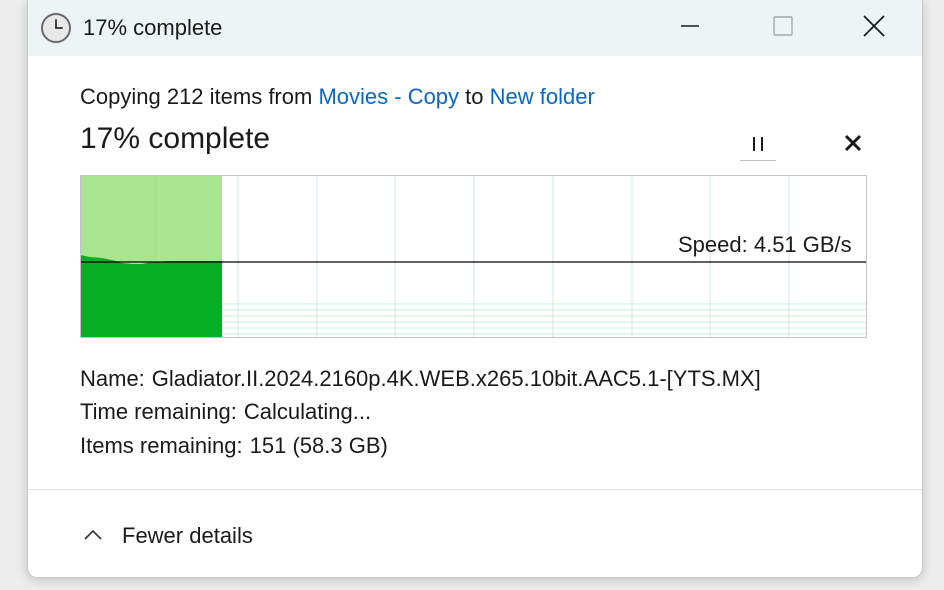 This screenshot has width=944, height=590. What do you see at coordinates (196, 96) in the screenshot?
I see `summary-prefix: Copying 212 items from` at bounding box center [196, 96].